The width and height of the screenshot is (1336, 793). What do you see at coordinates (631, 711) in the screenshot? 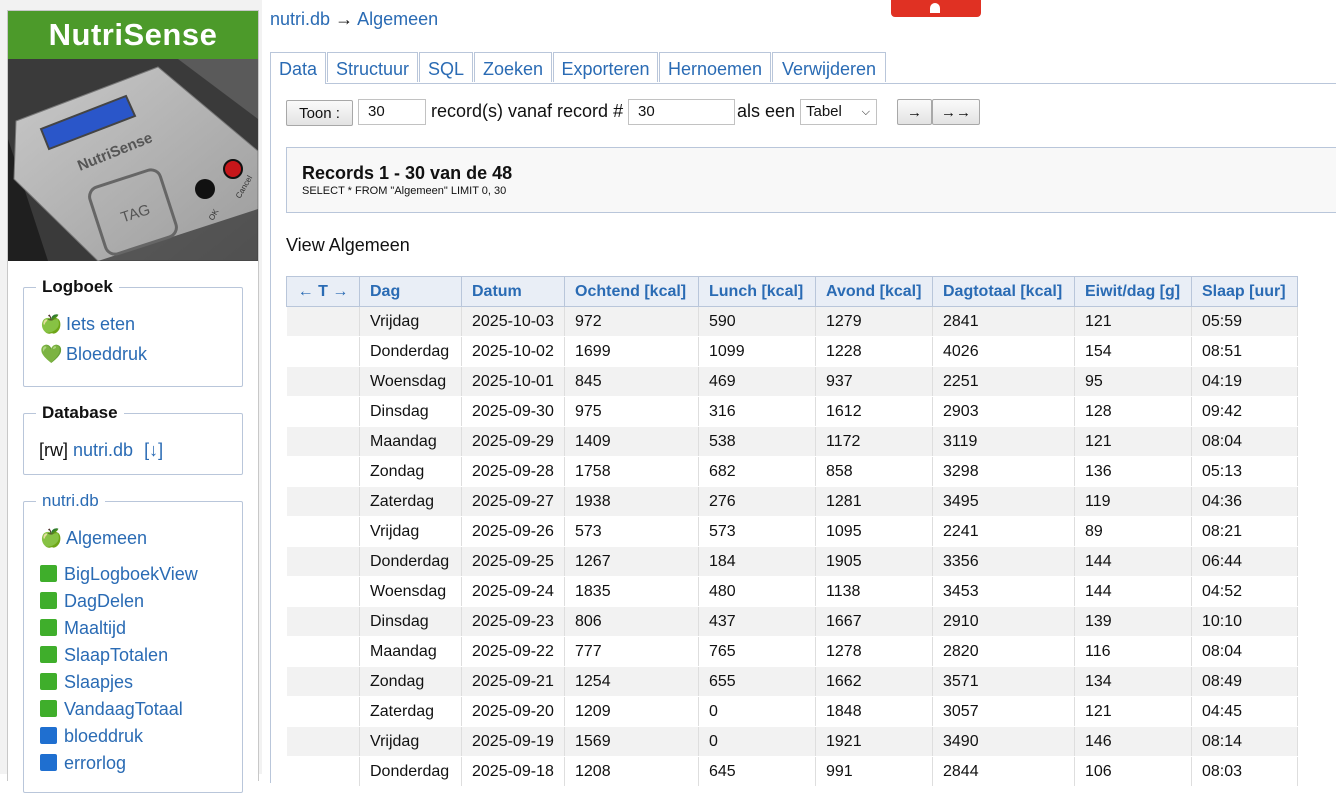
I see `table-cell: 1209` at bounding box center [631, 711].